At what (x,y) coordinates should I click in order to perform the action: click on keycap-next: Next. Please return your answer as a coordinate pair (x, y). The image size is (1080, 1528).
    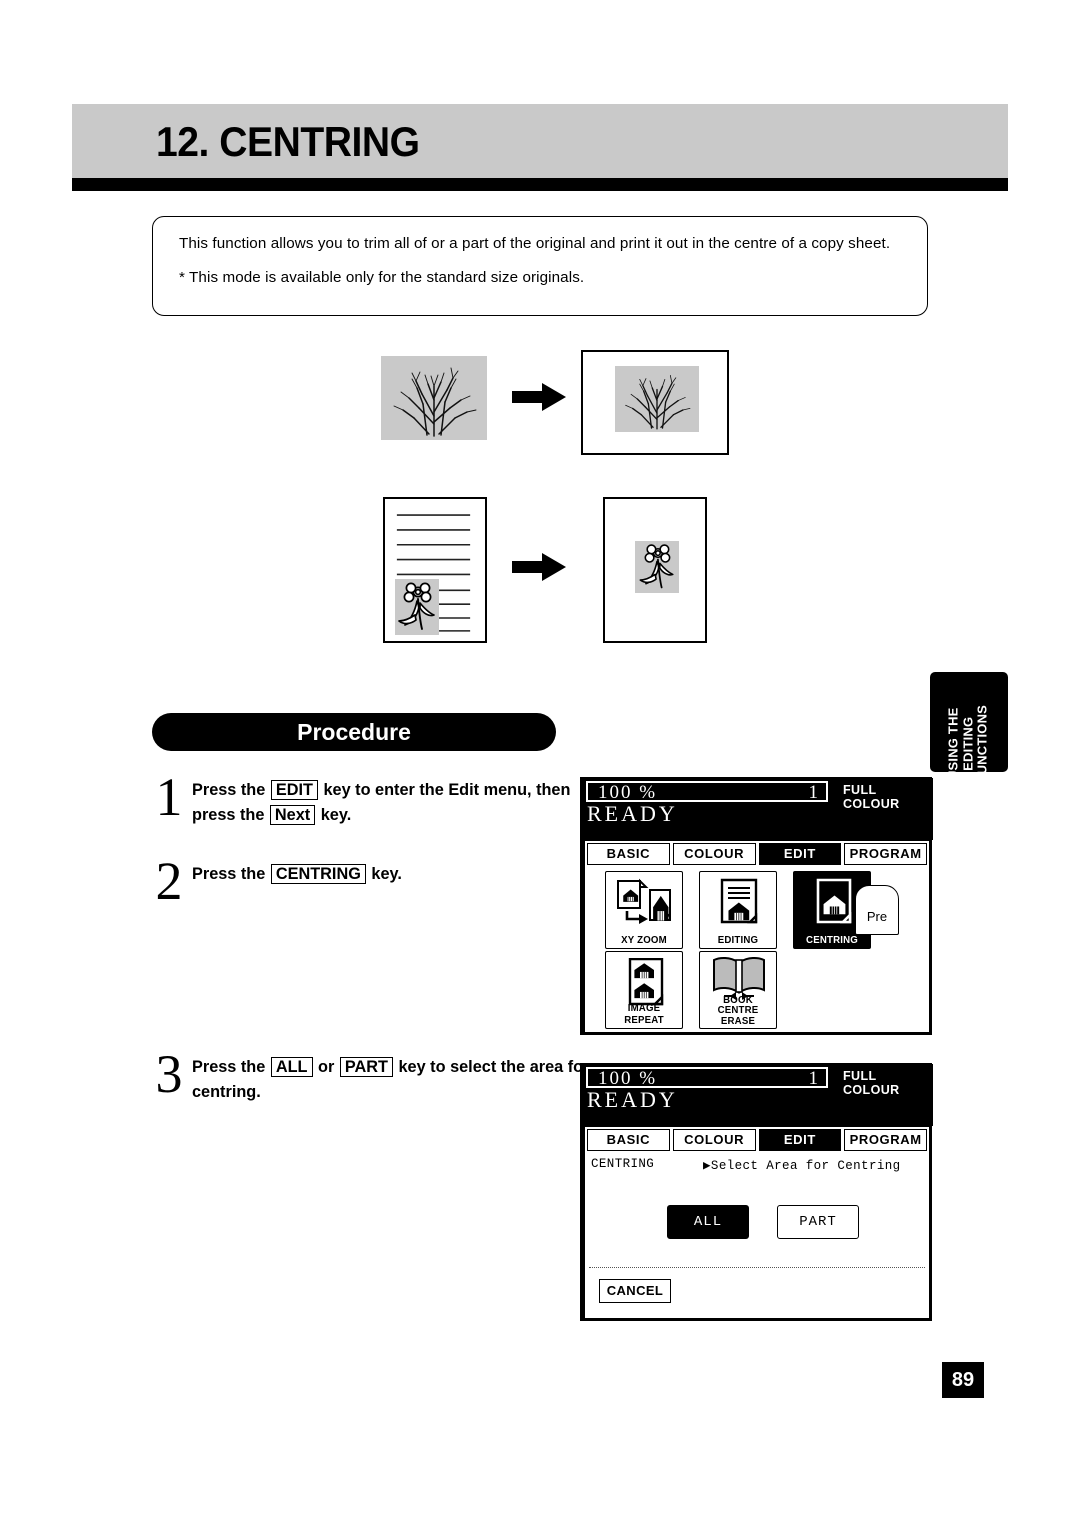
    Looking at the image, I should click on (292, 815).